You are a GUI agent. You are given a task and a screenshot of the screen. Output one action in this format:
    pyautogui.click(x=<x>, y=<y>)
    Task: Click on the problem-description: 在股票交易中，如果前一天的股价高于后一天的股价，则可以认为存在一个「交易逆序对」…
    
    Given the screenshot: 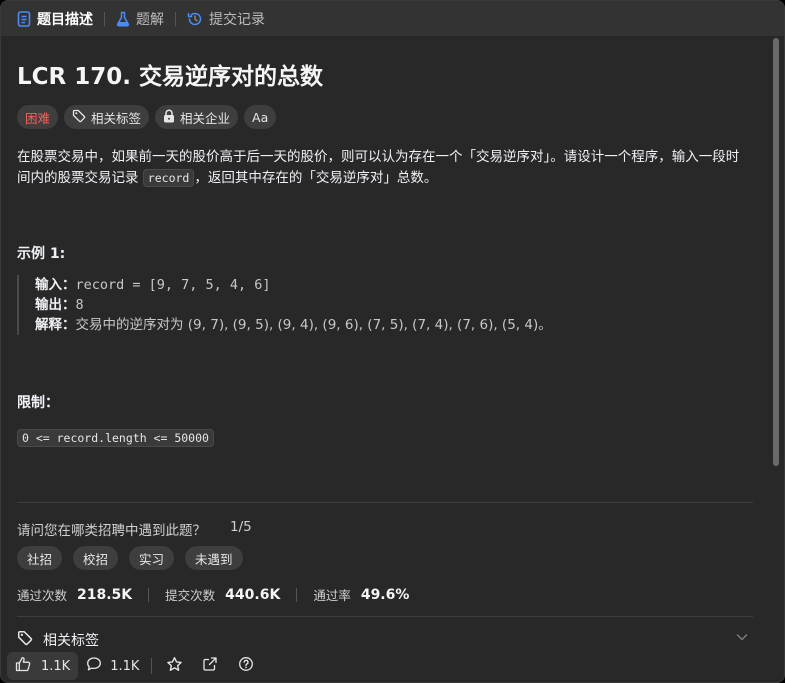 What is the action you would take?
    pyautogui.click(x=384, y=168)
    